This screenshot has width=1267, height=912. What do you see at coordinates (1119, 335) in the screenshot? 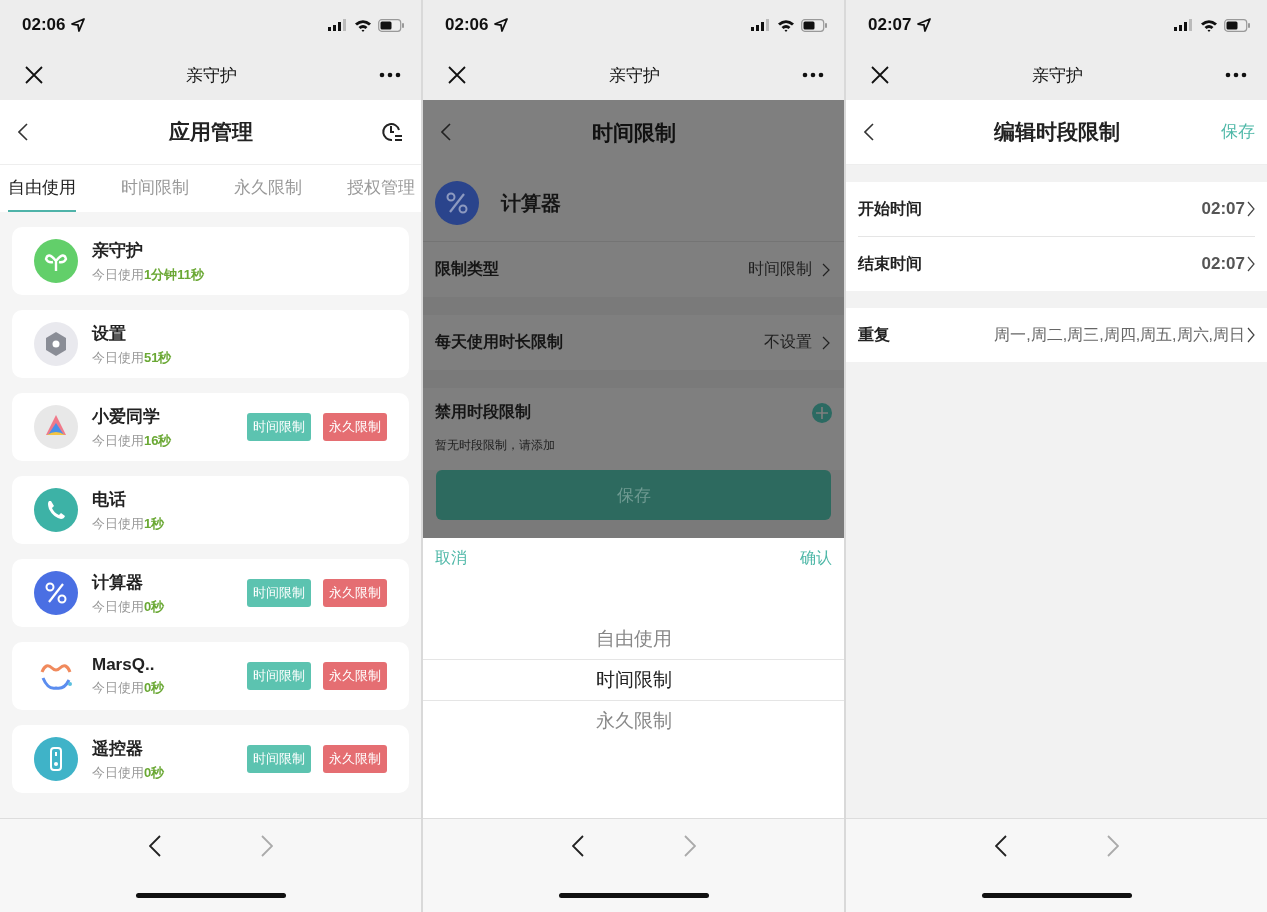
I see `repeat-days: 周一,周二,周三,周四,周五,周六,周日` at bounding box center [1119, 335].